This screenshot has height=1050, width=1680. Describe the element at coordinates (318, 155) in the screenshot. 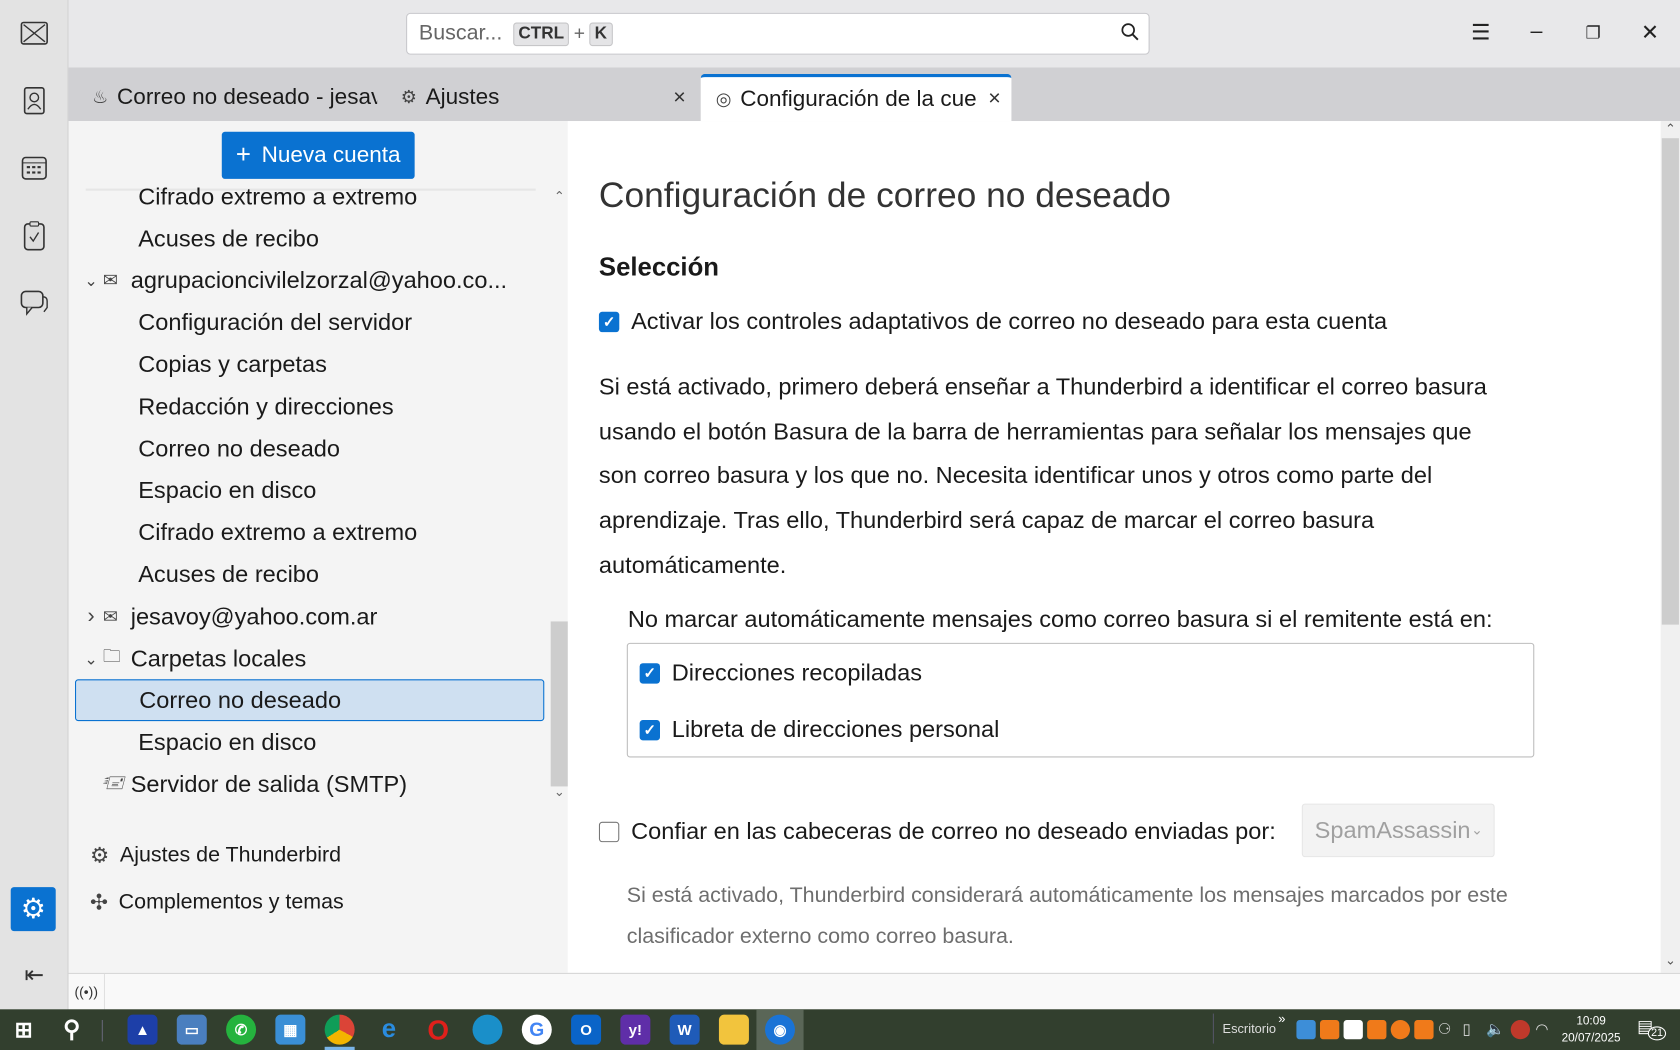

I see `new-account-button: + Nueva cuenta` at that location.